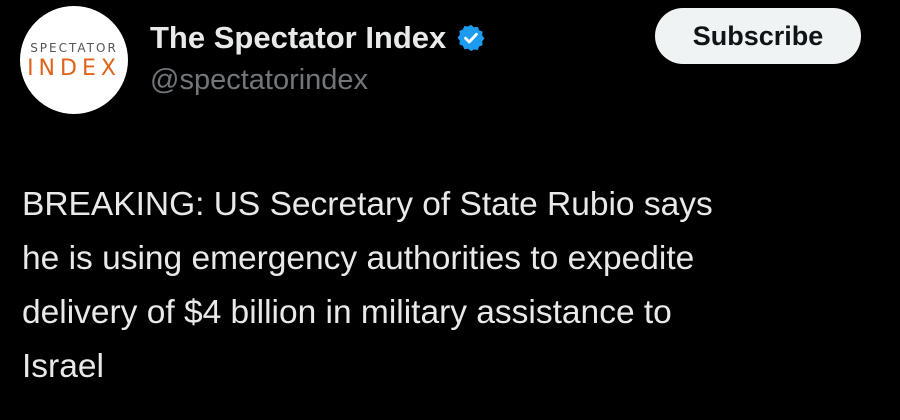  Describe the element at coordinates (63, 366) in the screenshot. I see `tweet-text-line: Israel` at that location.